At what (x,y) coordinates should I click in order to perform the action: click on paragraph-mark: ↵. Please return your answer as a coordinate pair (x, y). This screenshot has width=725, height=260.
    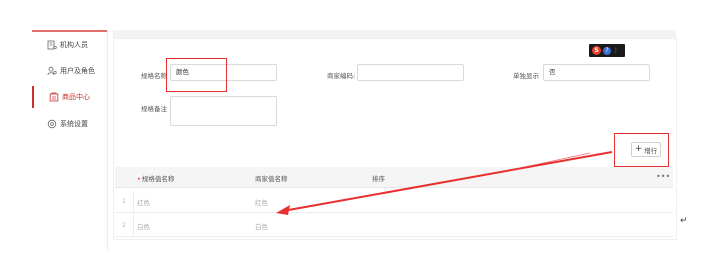
    Looking at the image, I should click on (684, 221).